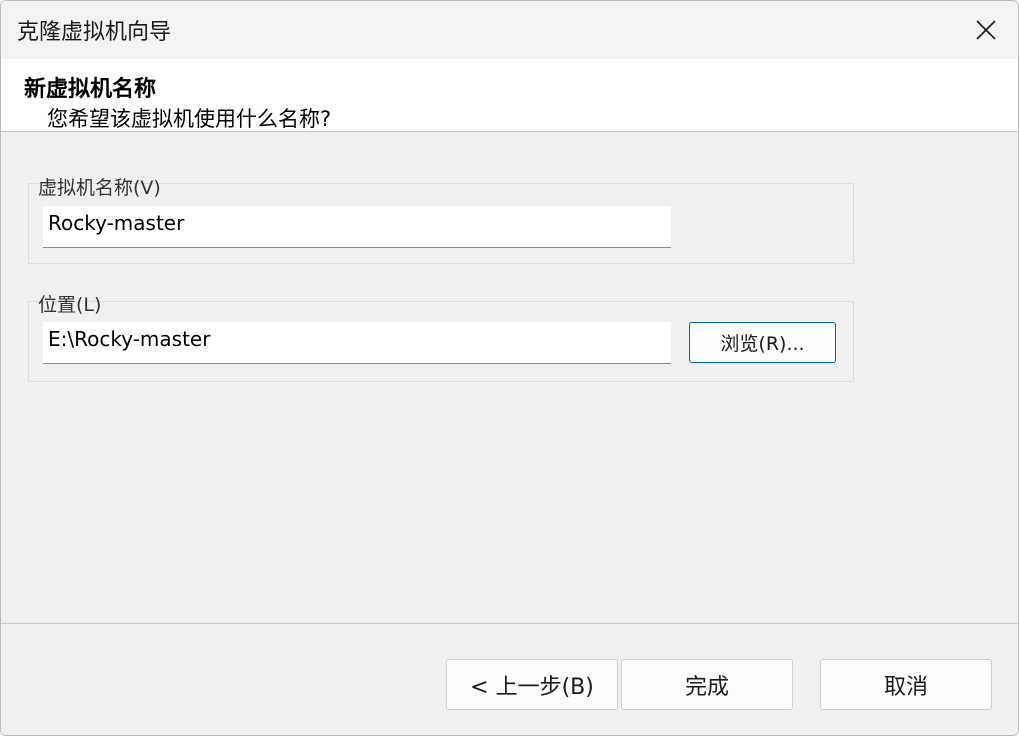 Image resolution: width=1019 pixels, height=736 pixels. I want to click on page-title: 新虚拟机名称, so click(90, 89).